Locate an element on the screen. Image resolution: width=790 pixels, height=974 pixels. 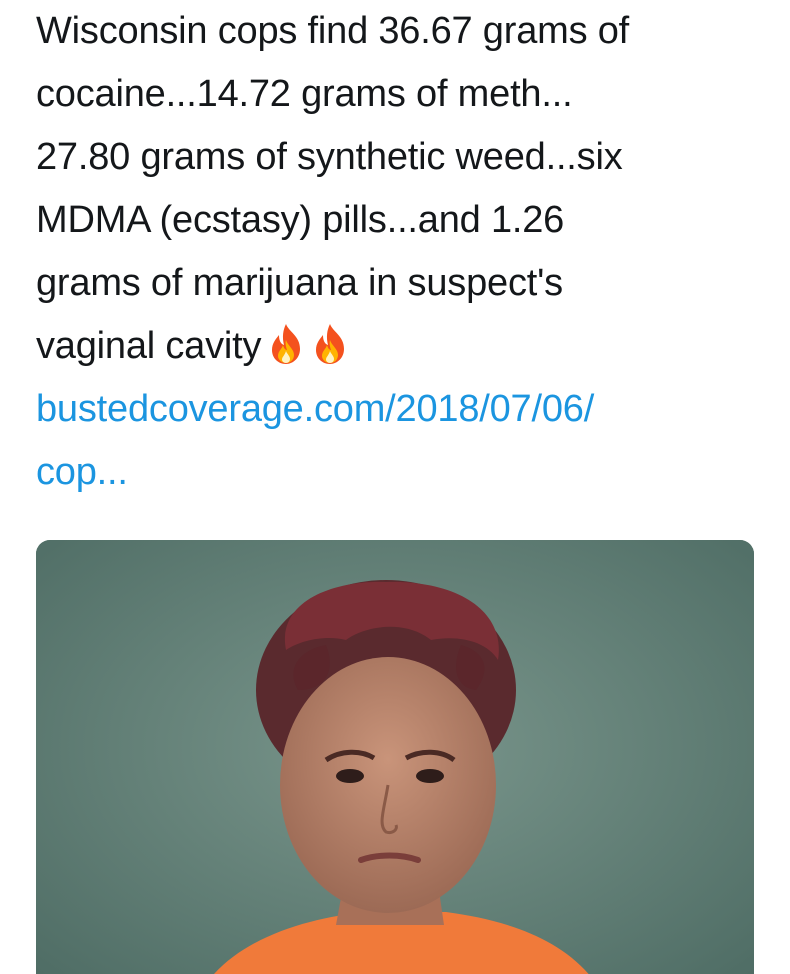
tweet-text-line-last: vaginal cavity is located at coordinates (396, 346).